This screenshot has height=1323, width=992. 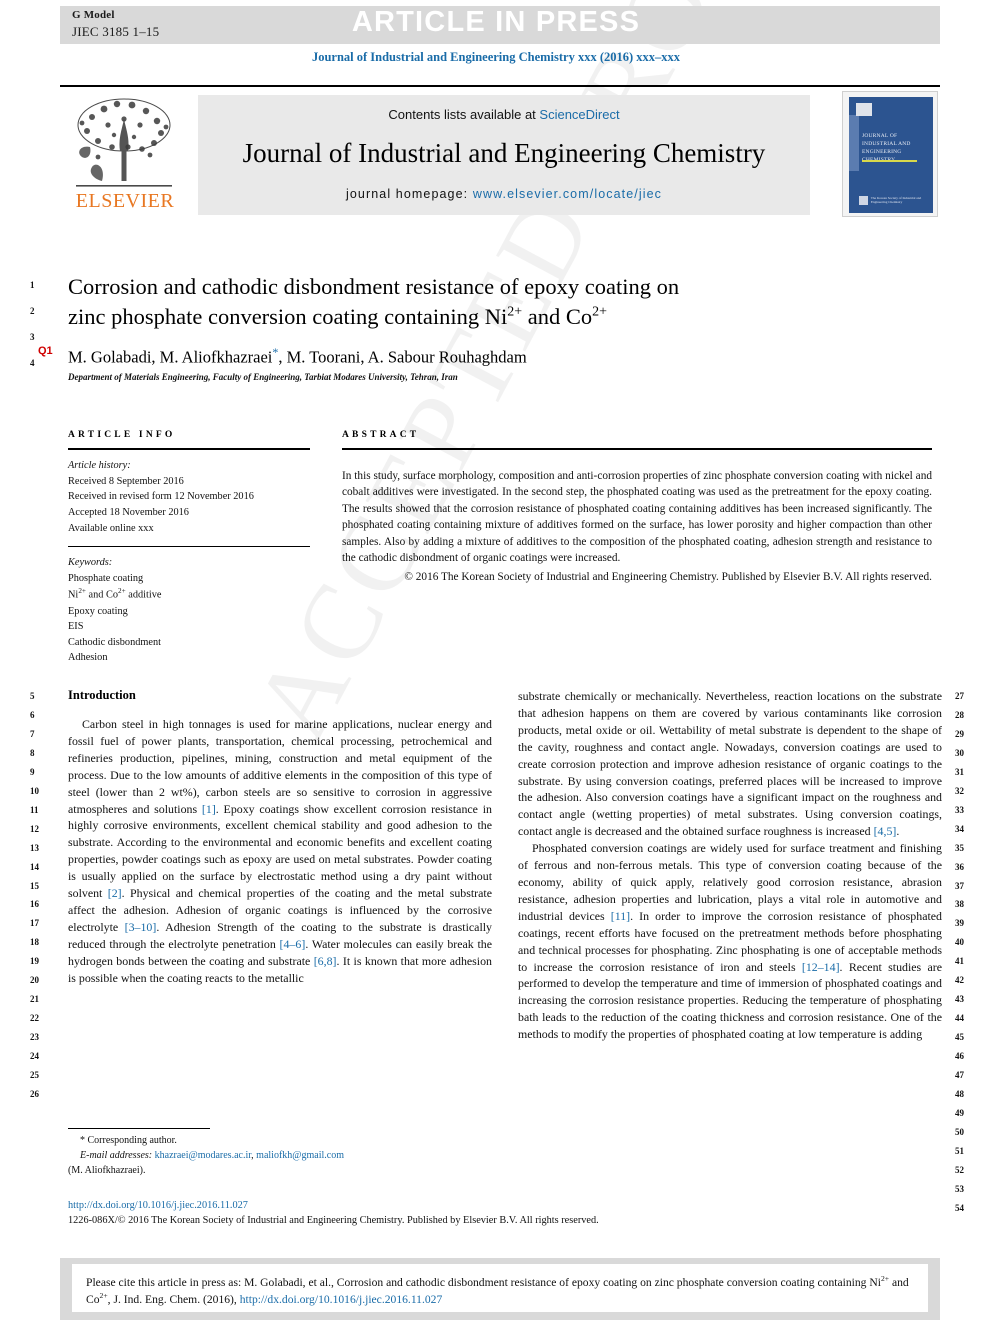 What do you see at coordinates (32, 714) in the screenshot?
I see `line-number: 6` at bounding box center [32, 714].